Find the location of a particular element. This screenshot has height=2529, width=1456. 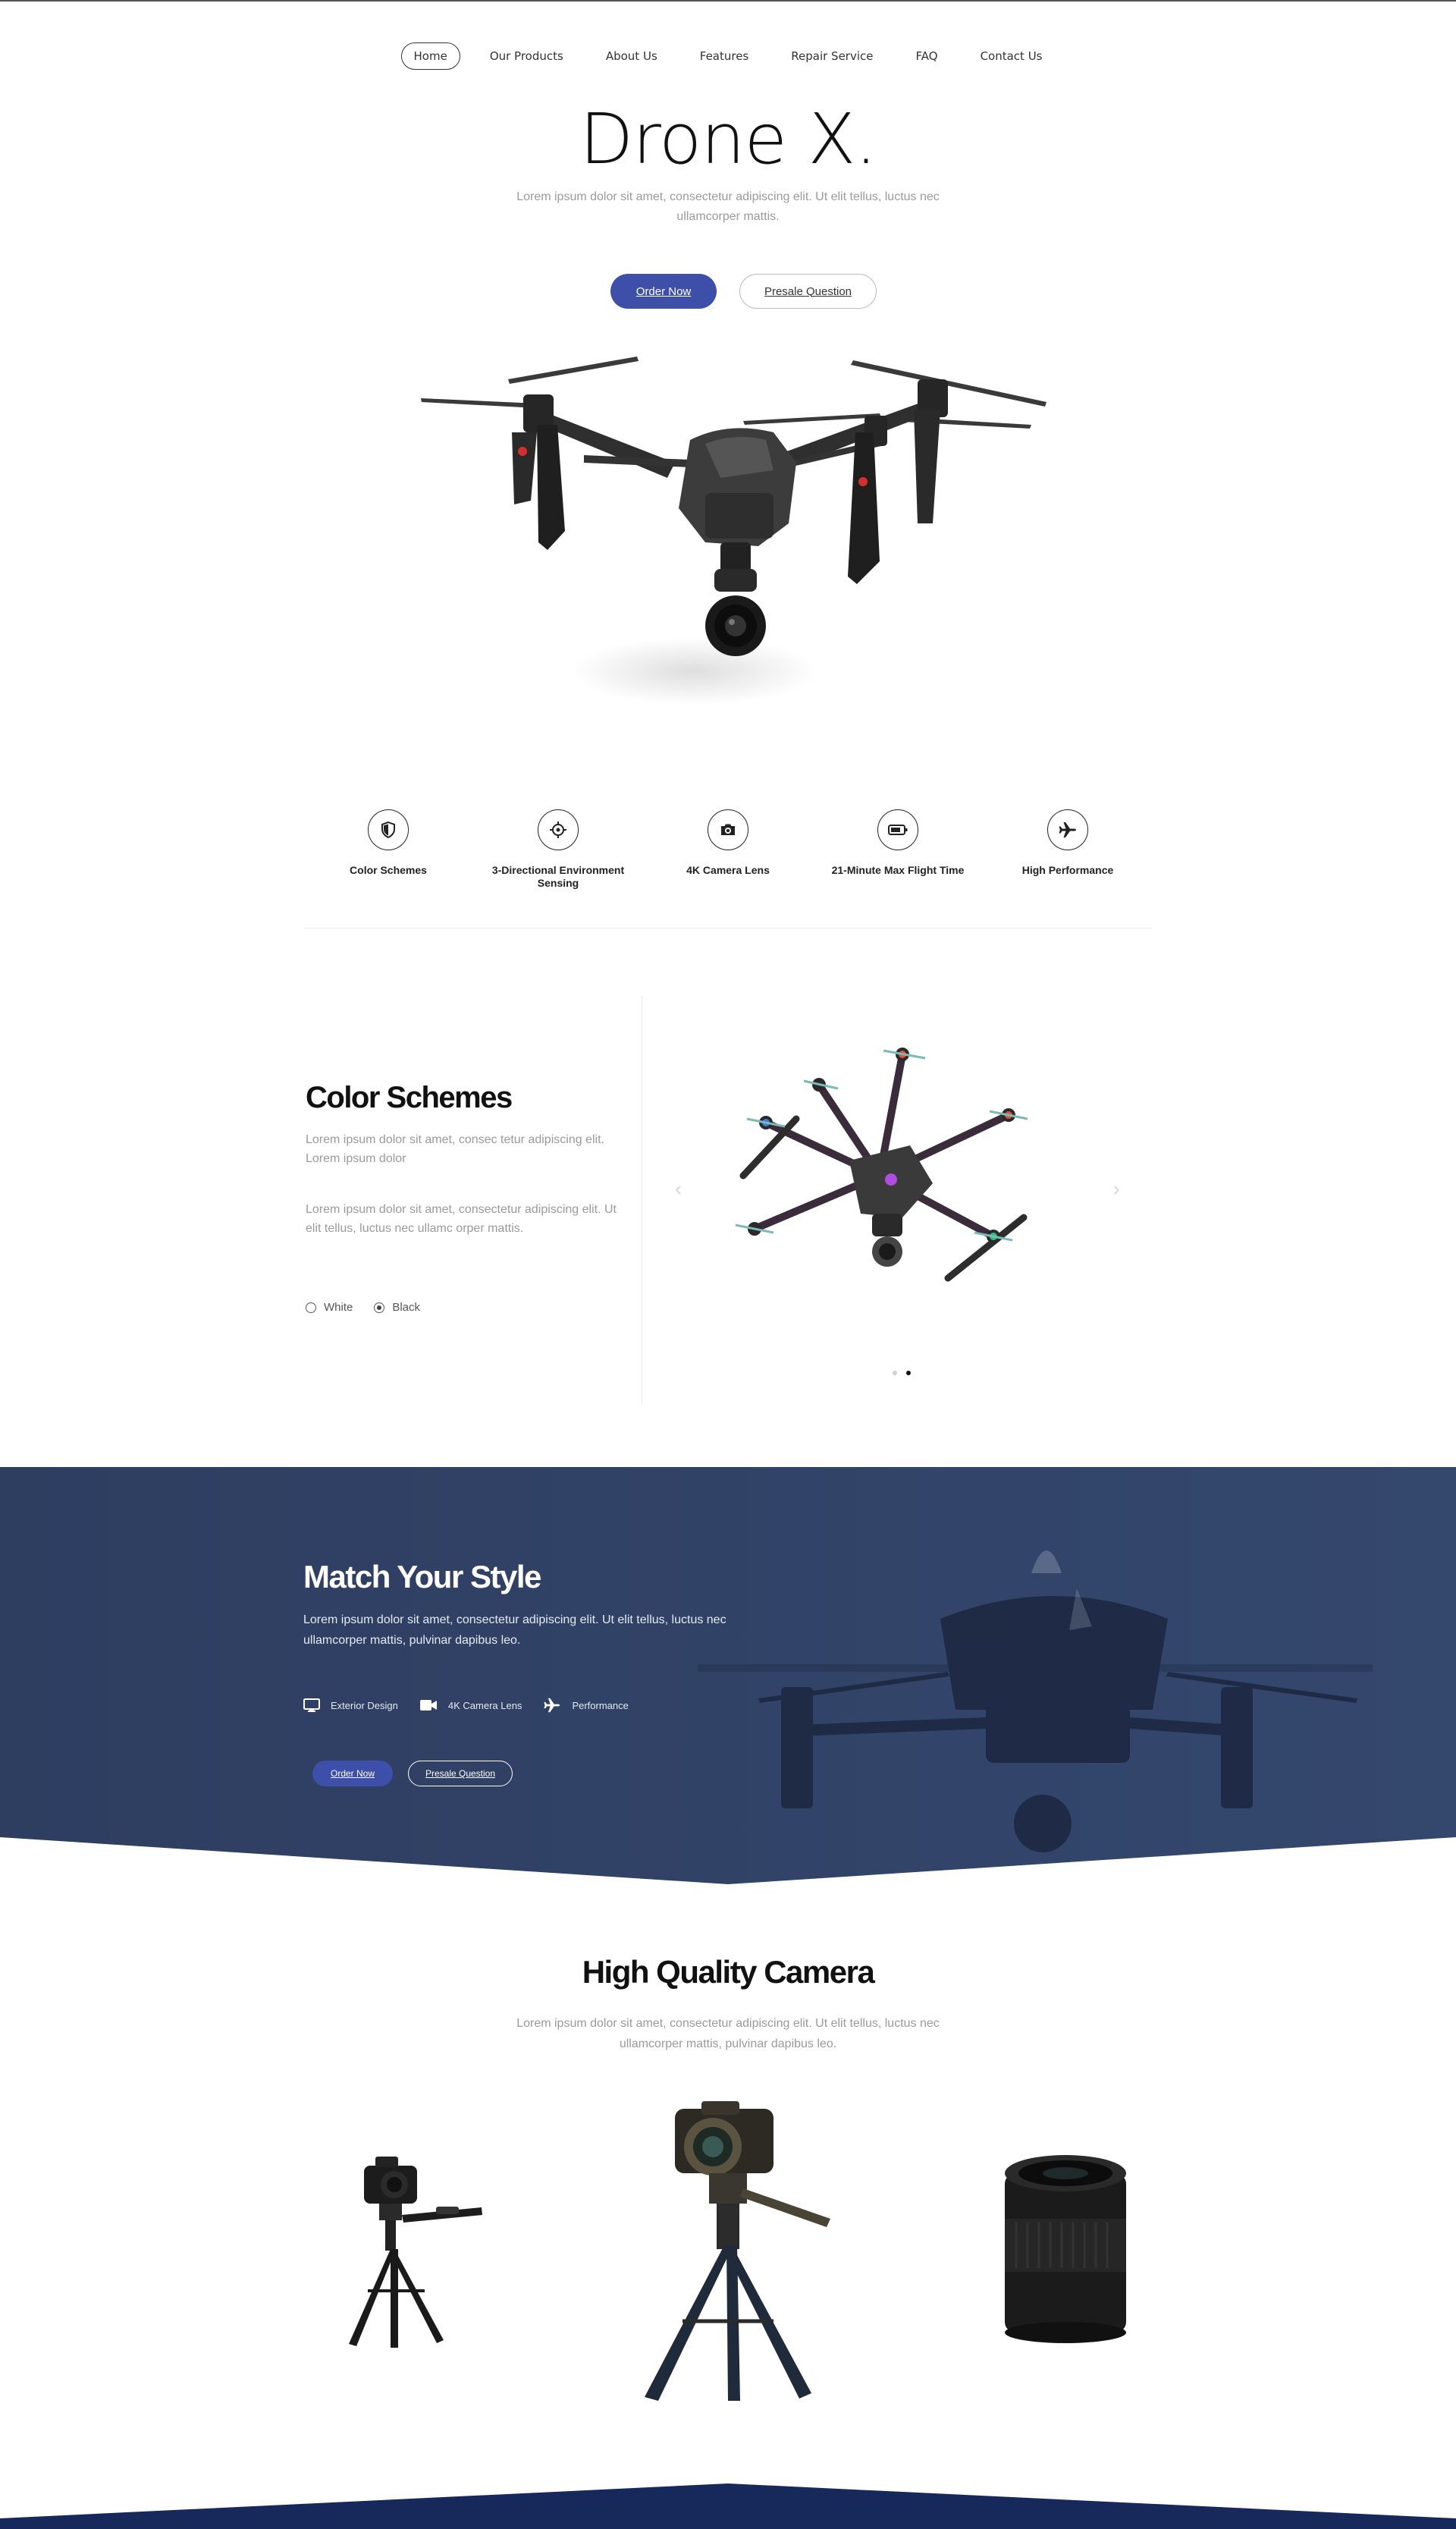

nav-contact-us: Contact Us is located at coordinates (1012, 56).